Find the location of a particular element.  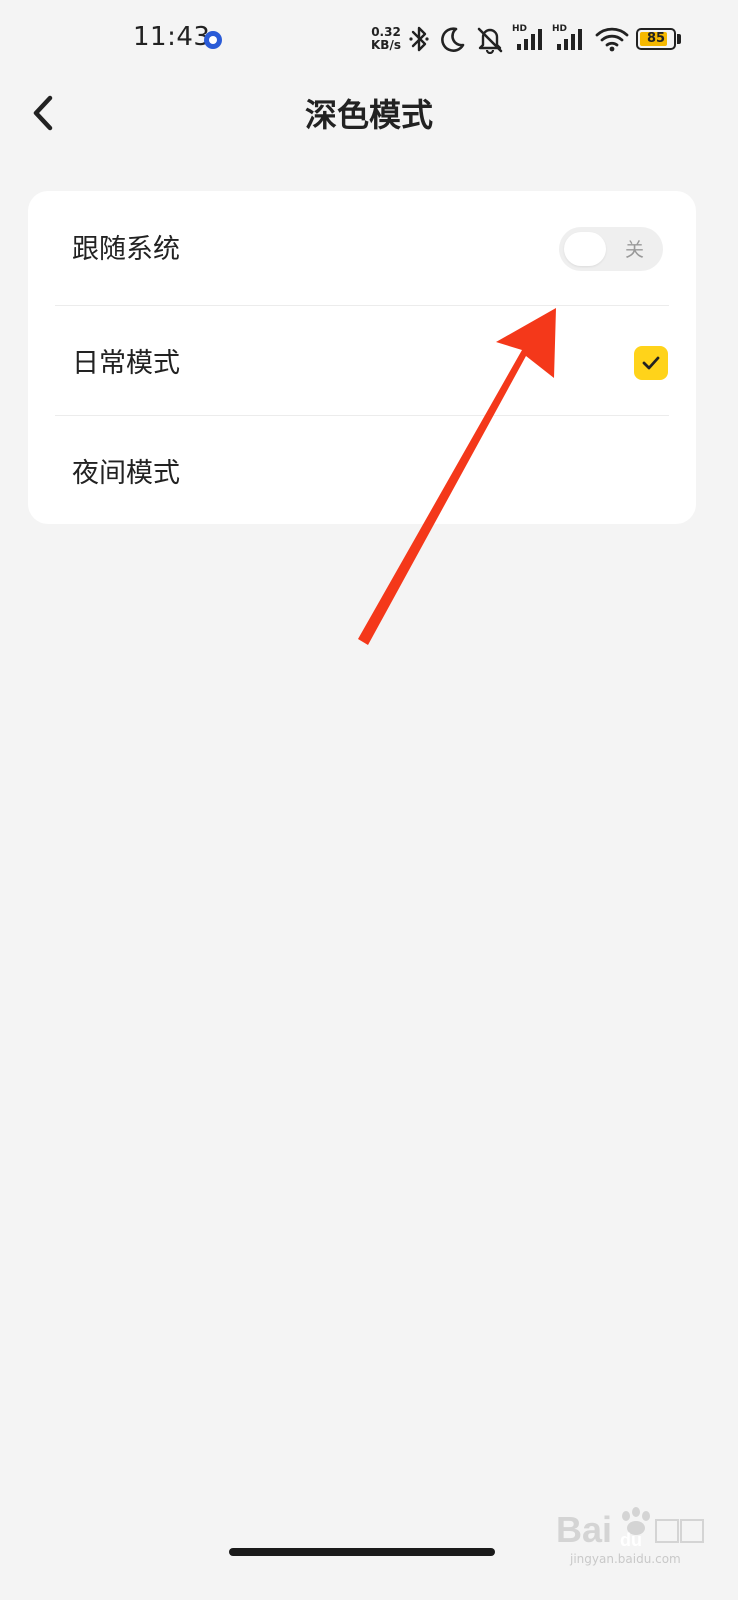

svg-text: Bai is located at coordinates (584, 1529).